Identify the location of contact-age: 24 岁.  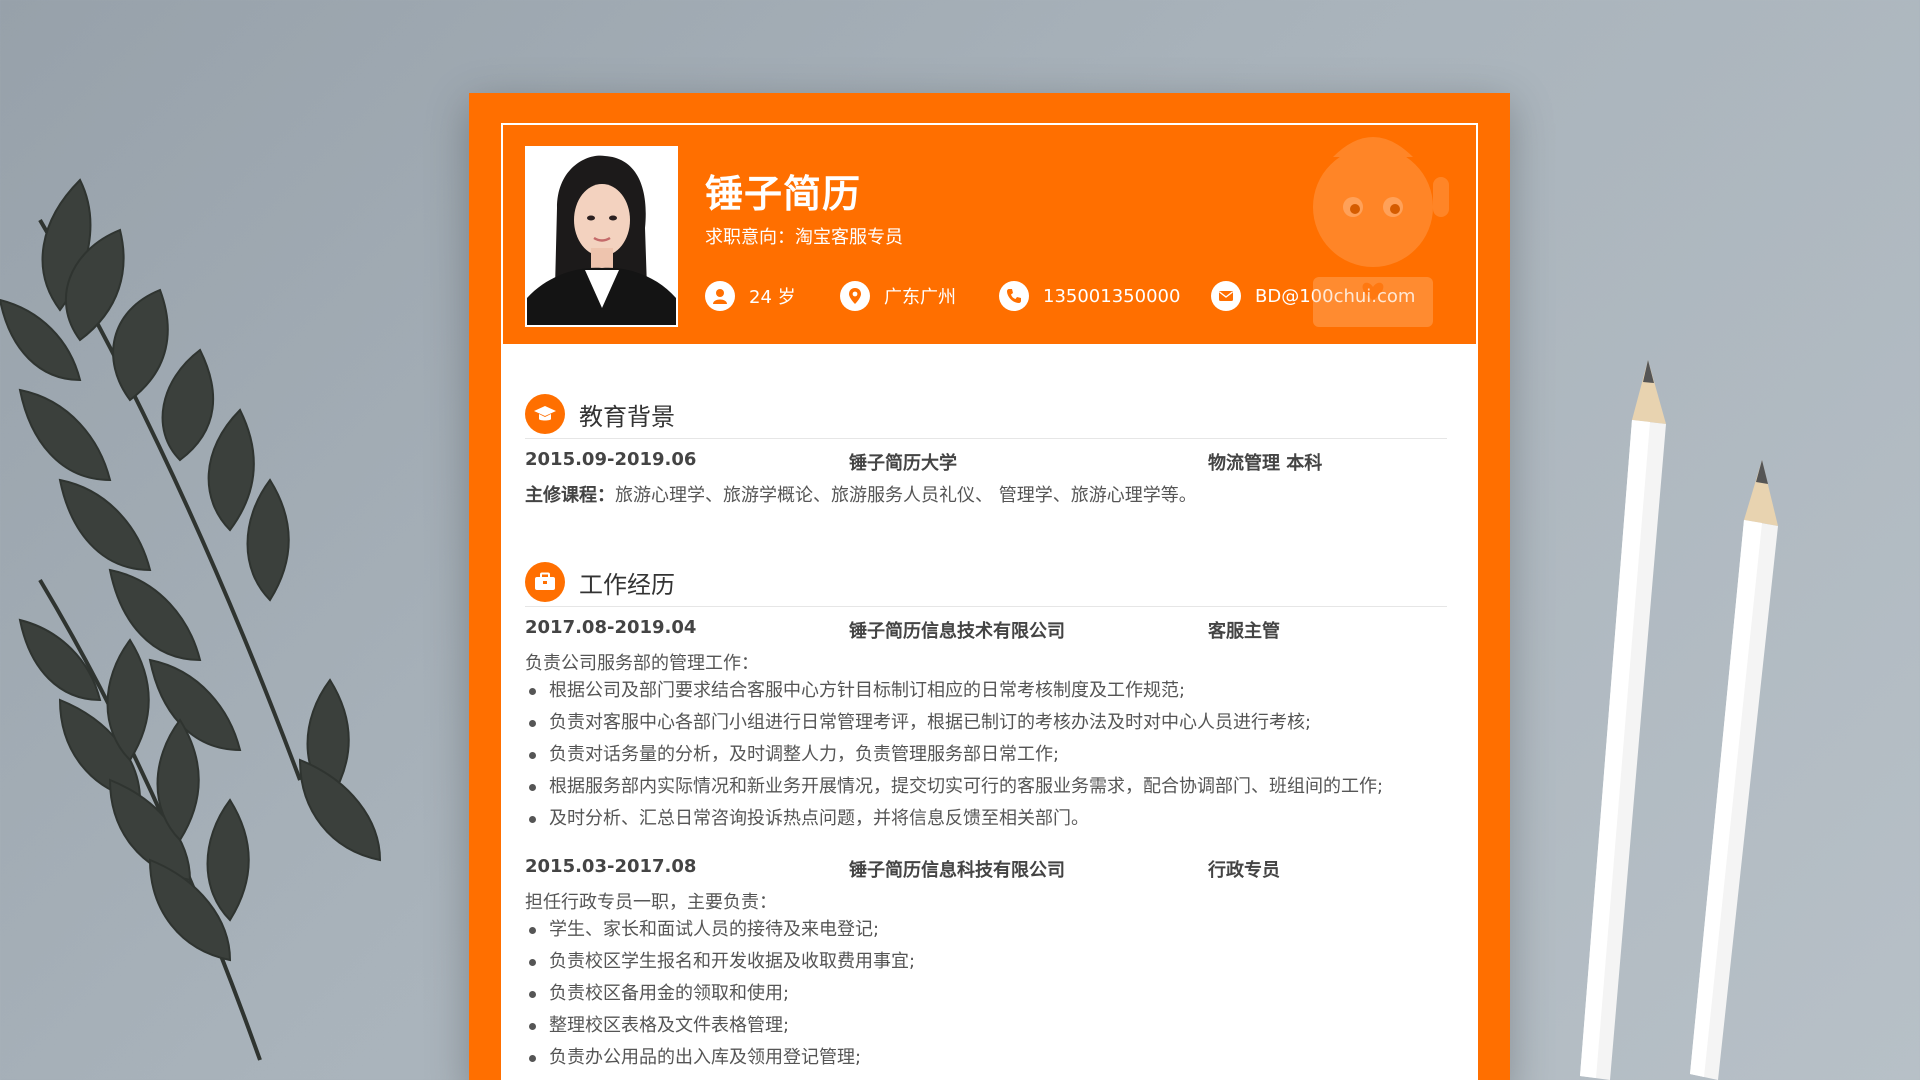
(750, 296).